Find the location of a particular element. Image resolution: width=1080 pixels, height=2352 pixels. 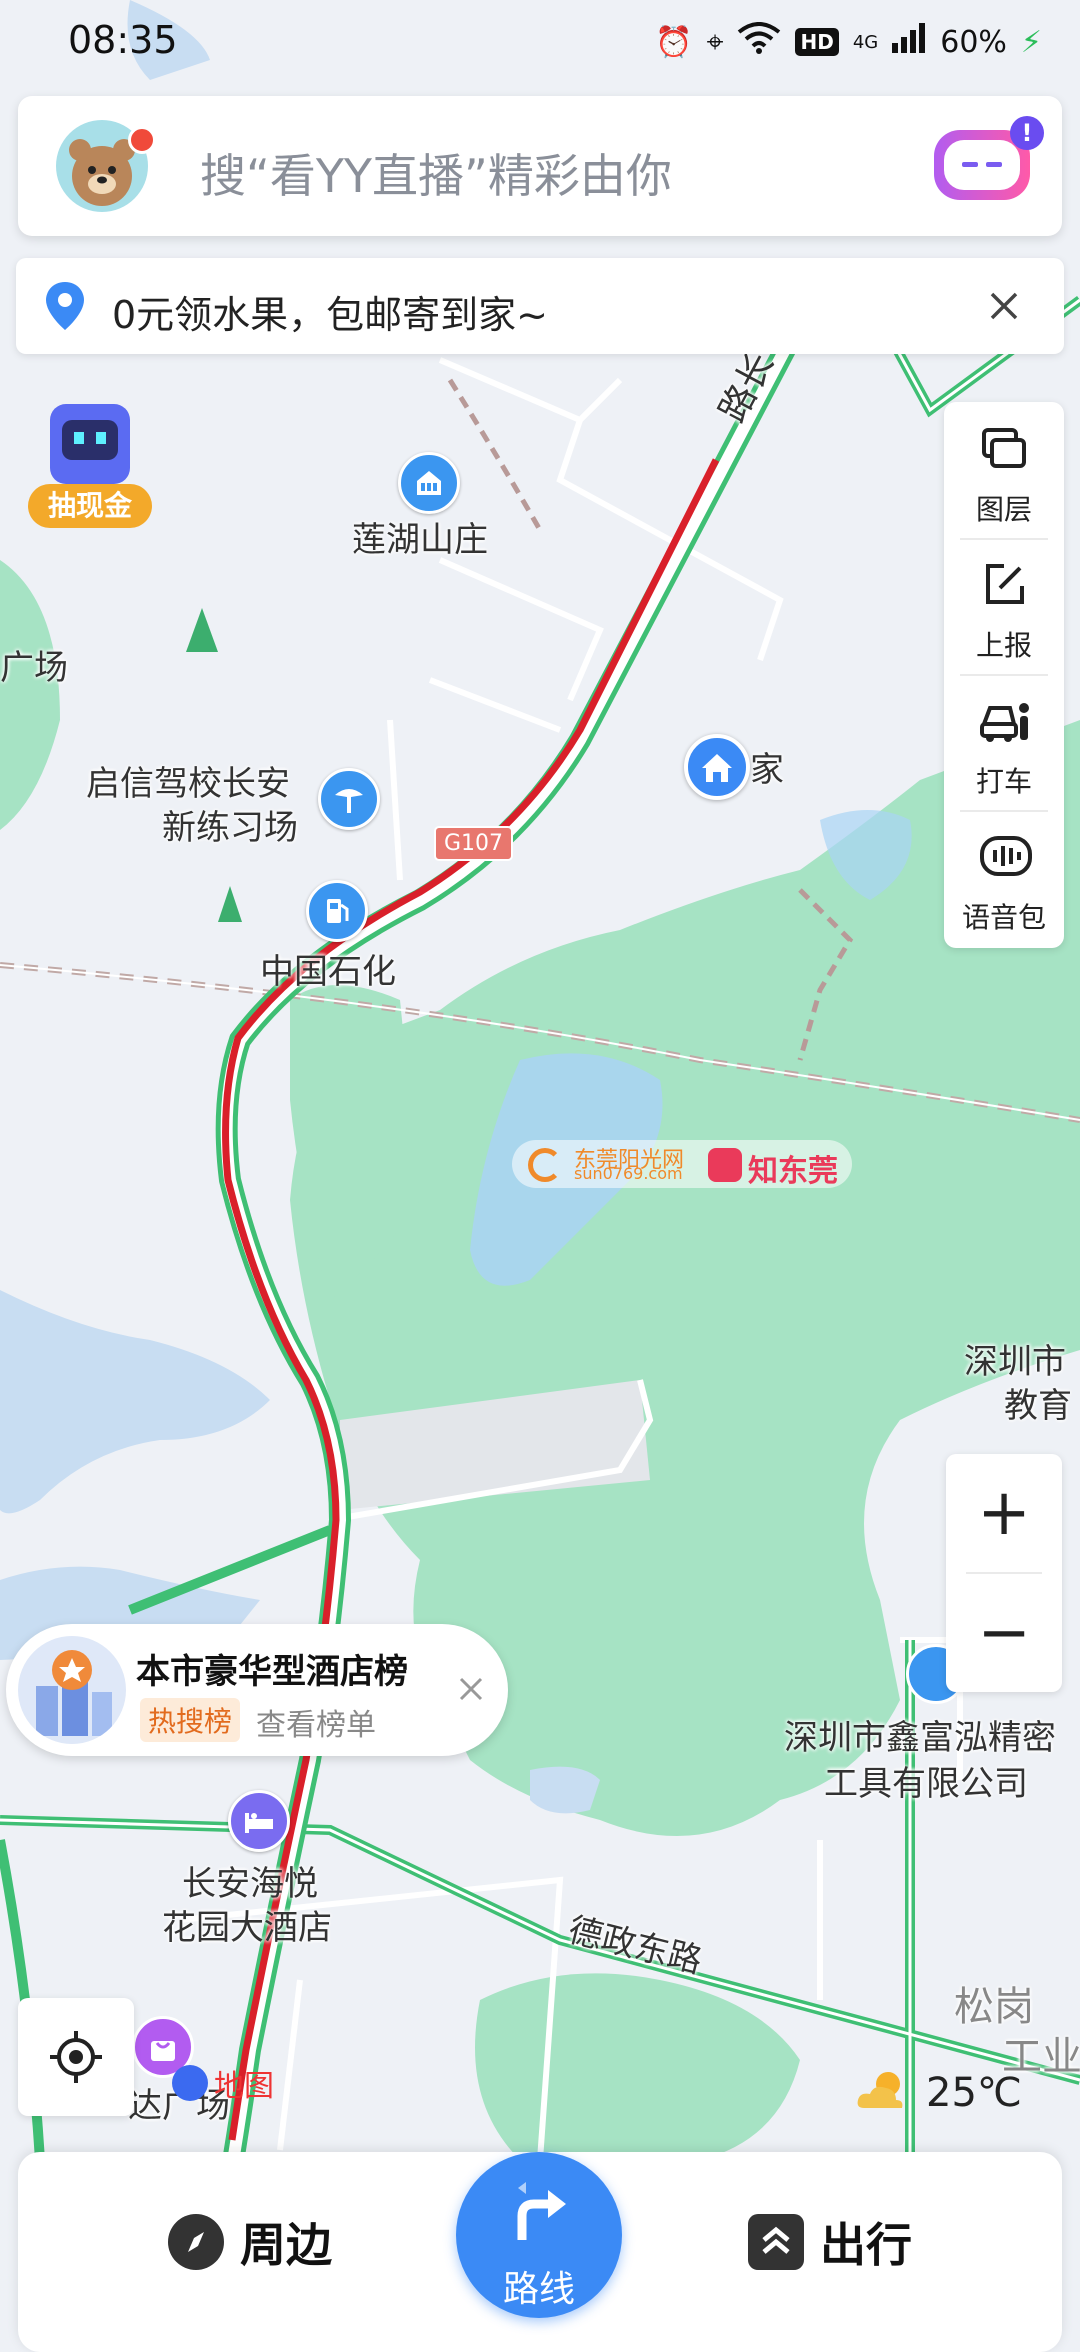

poi-label-driving-school-2: 新练习场 is located at coordinates (230, 824).